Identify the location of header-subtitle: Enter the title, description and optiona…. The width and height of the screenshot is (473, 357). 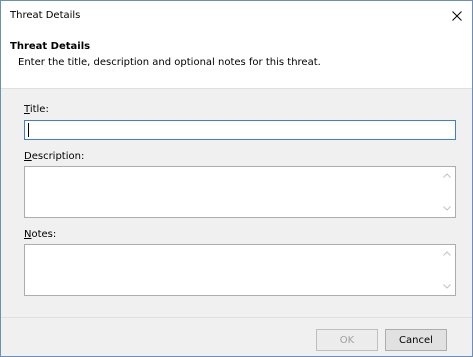
(169, 62).